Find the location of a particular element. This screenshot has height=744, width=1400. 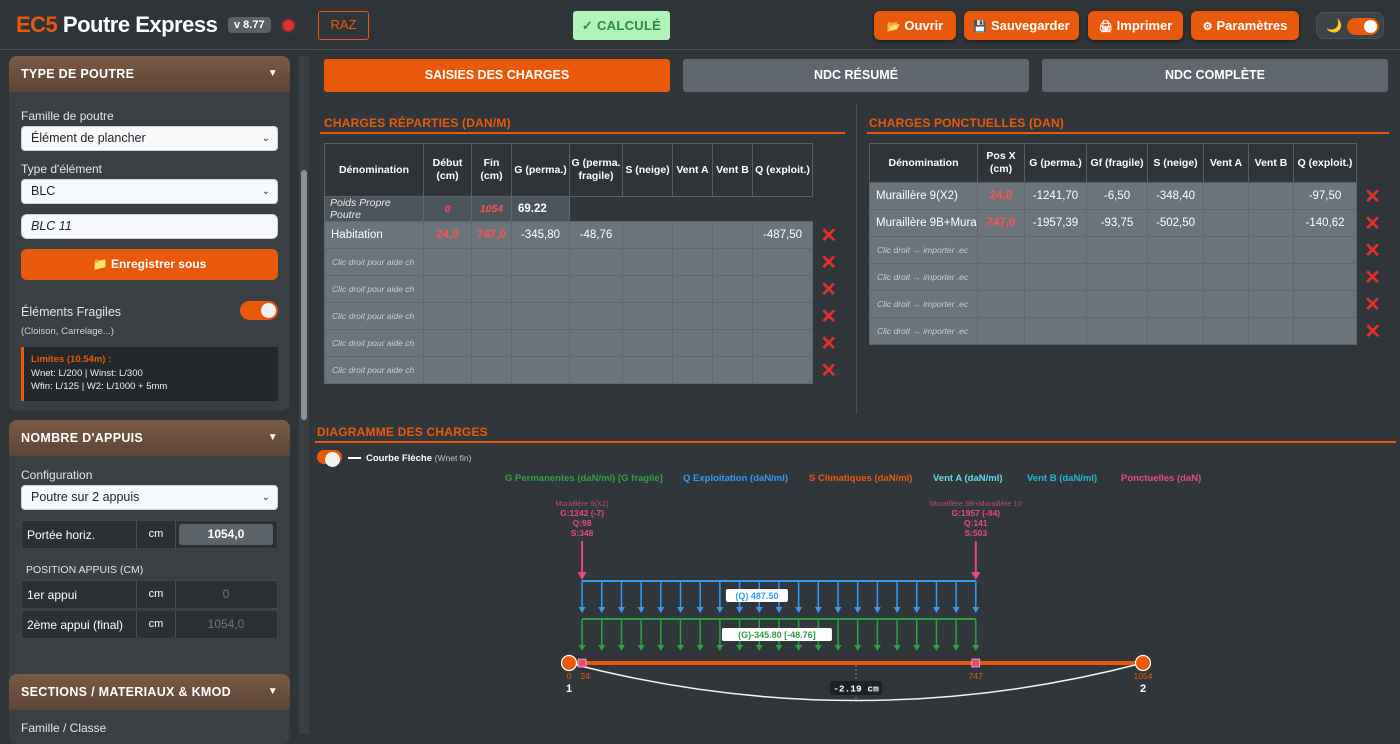

axis-tick-label: 0 is located at coordinates (569, 676).